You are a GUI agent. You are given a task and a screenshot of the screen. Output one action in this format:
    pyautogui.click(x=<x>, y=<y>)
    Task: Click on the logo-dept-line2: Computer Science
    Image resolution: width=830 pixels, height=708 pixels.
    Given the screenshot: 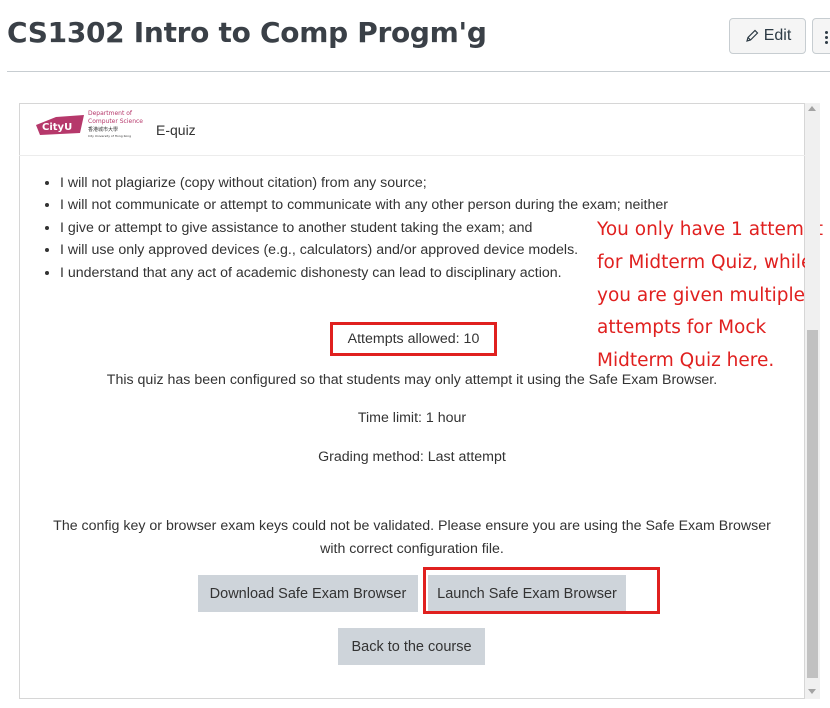 What is the action you would take?
    pyautogui.click(x=115, y=121)
    